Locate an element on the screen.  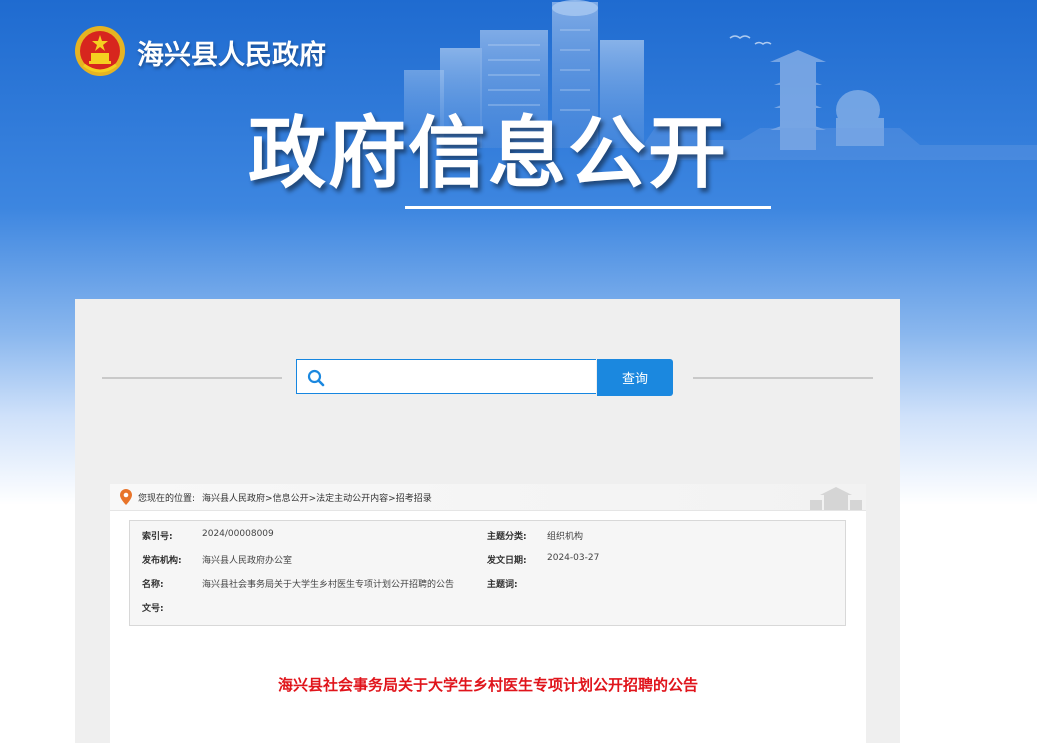
index-no-value: 2024/00008009 is located at coordinates (238, 534).